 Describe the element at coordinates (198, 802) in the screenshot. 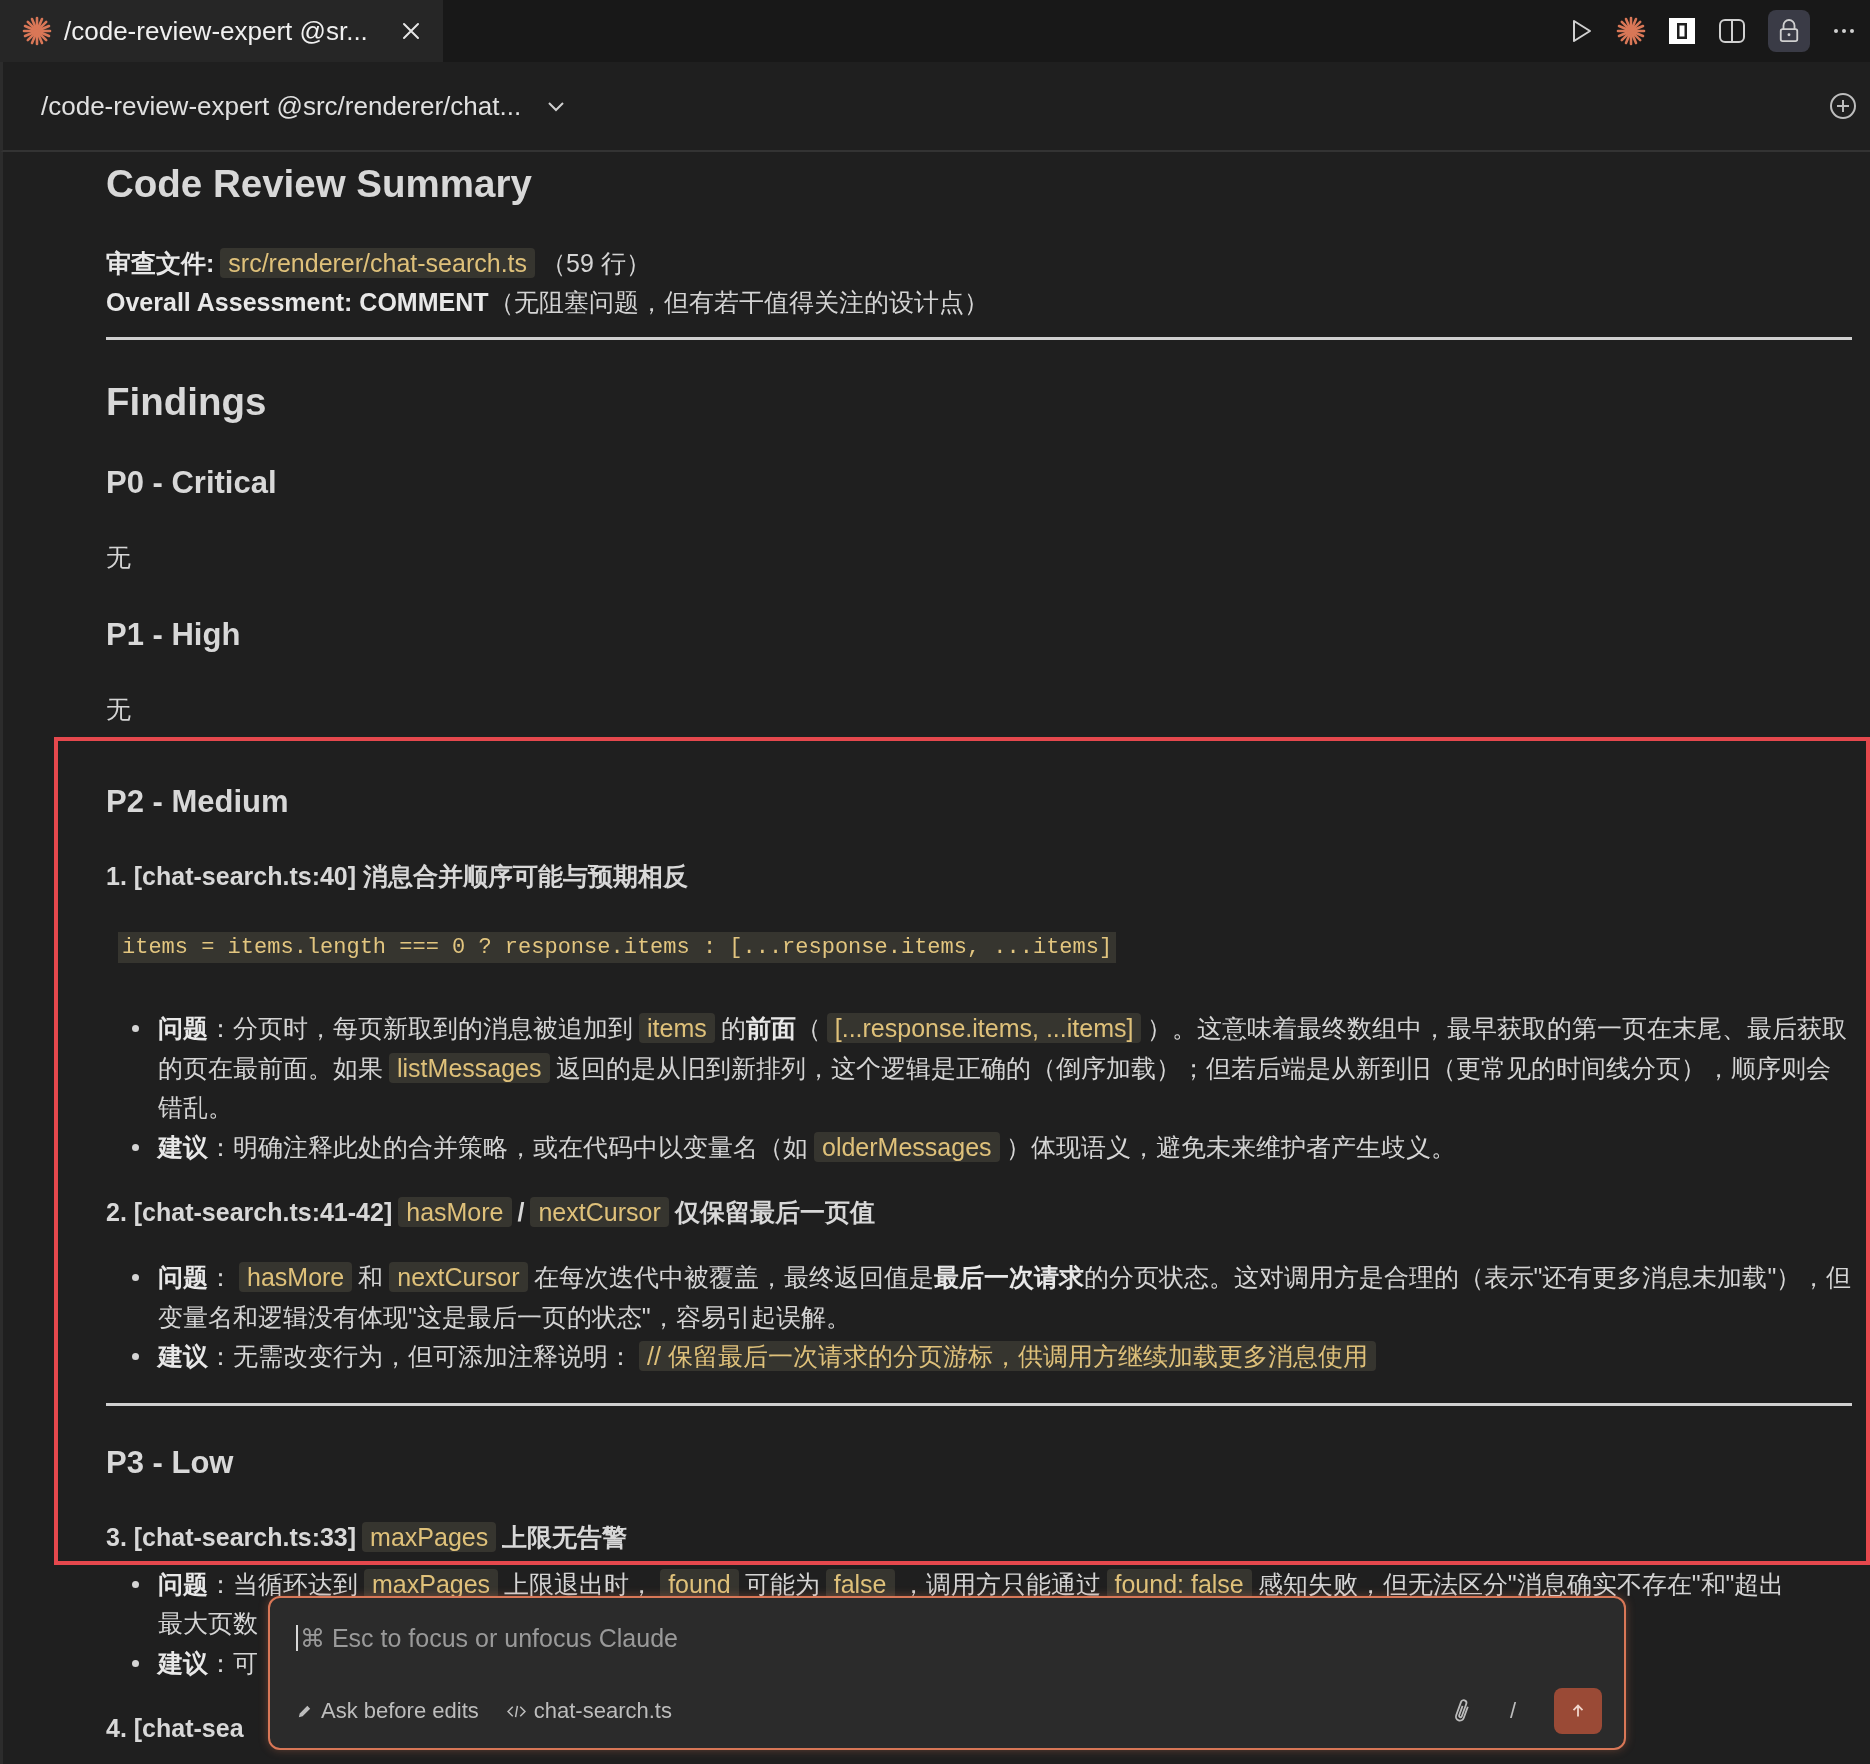

I see `priority-heading: P2 - Medium` at that location.